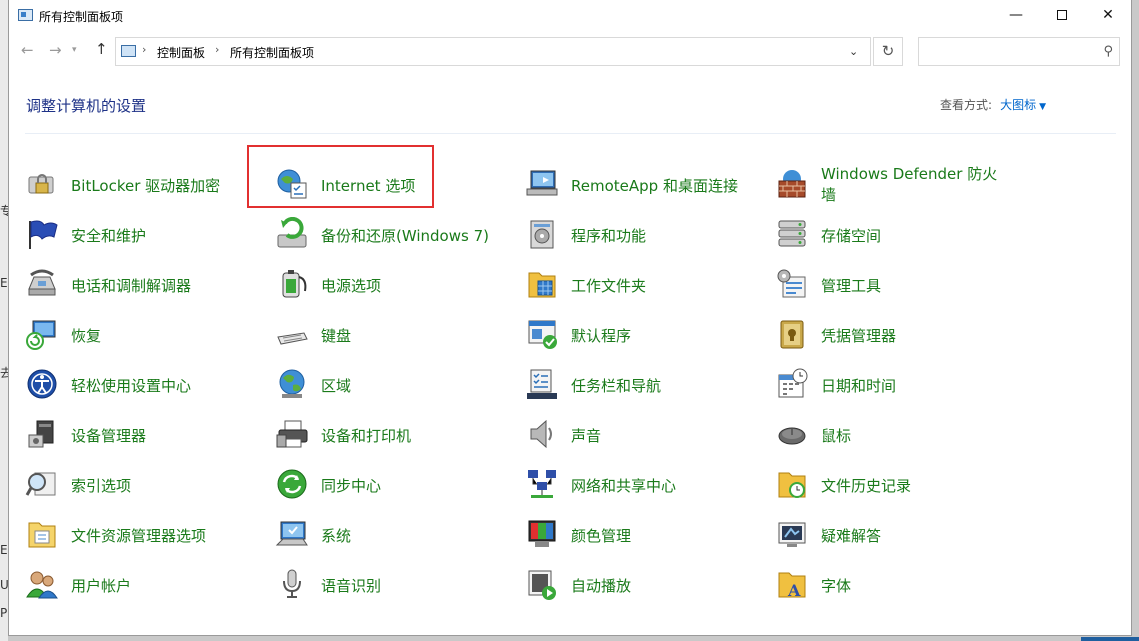 This screenshot has width=1139, height=641. Describe the element at coordinates (647, 185) in the screenshot. I see `item-remoteapp: RemoteApp 和桌面连接` at that location.